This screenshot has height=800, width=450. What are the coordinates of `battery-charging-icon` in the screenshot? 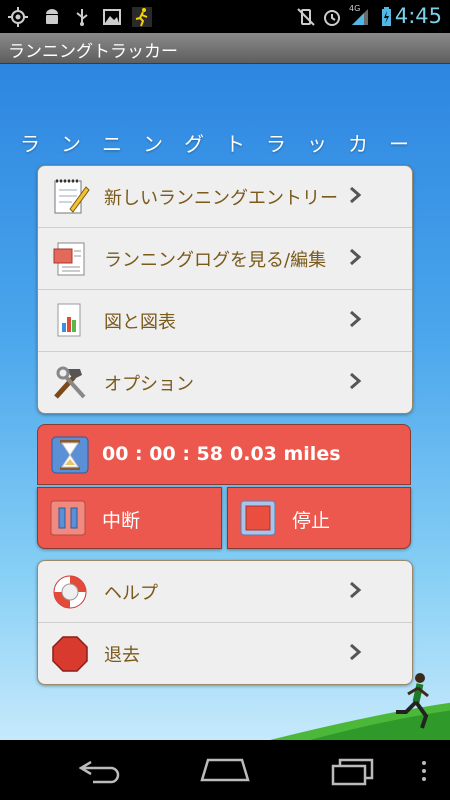 It's located at (386, 16).